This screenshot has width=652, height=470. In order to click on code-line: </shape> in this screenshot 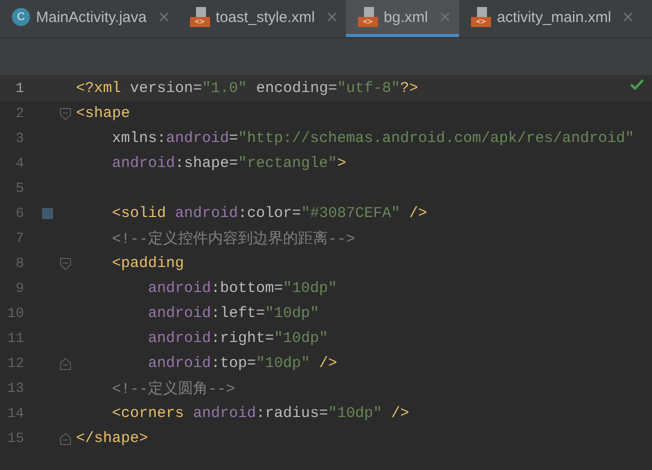, I will do `click(112, 438)`.